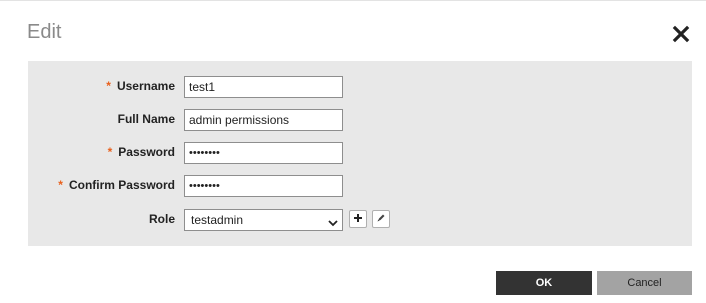 This screenshot has height=303, width=706. What do you see at coordinates (360, 120) in the screenshot?
I see `full-name-row: Full Name` at bounding box center [360, 120].